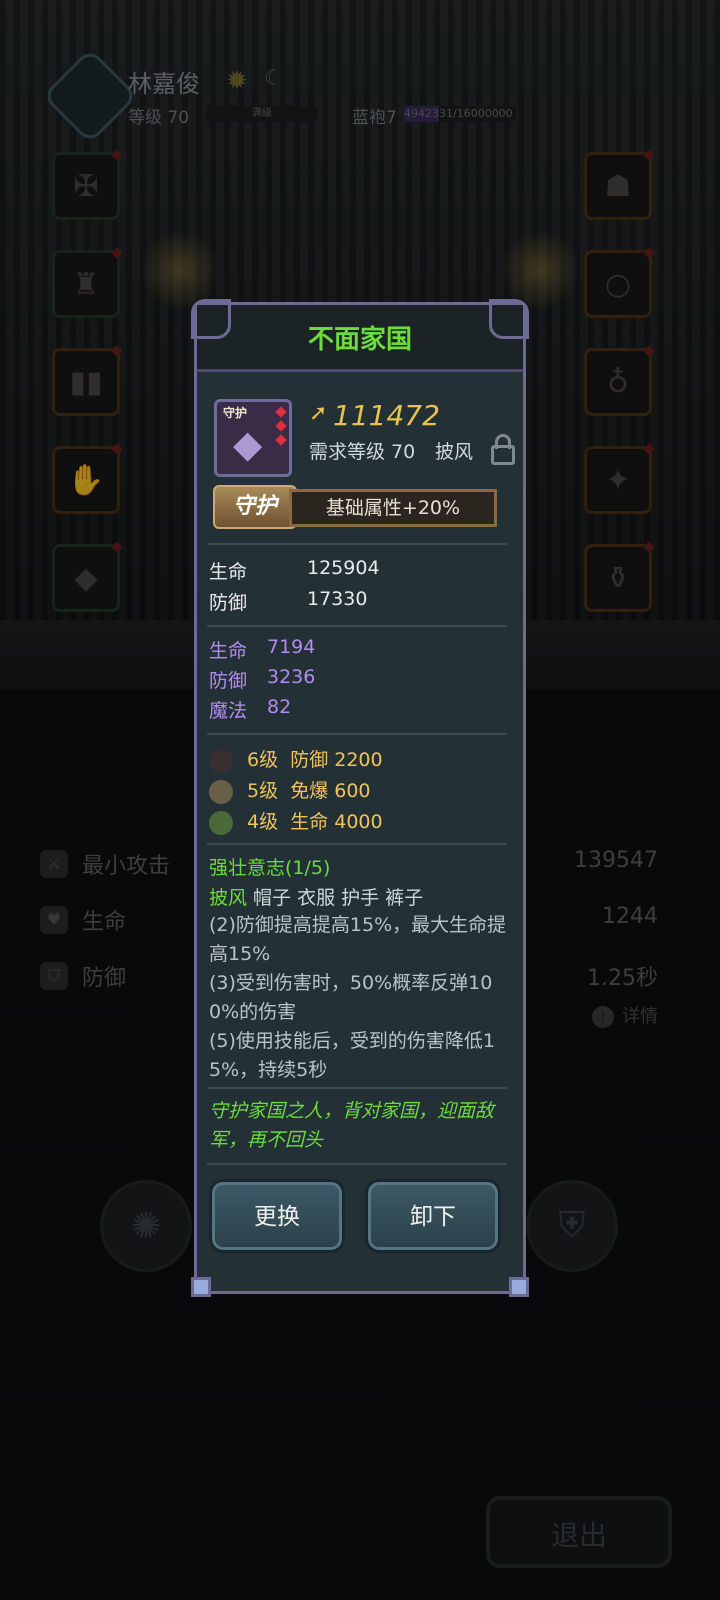 Image resolution: width=720 pixels, height=1600 pixels. I want to click on item-title: 不面家国, so click(359, 340).